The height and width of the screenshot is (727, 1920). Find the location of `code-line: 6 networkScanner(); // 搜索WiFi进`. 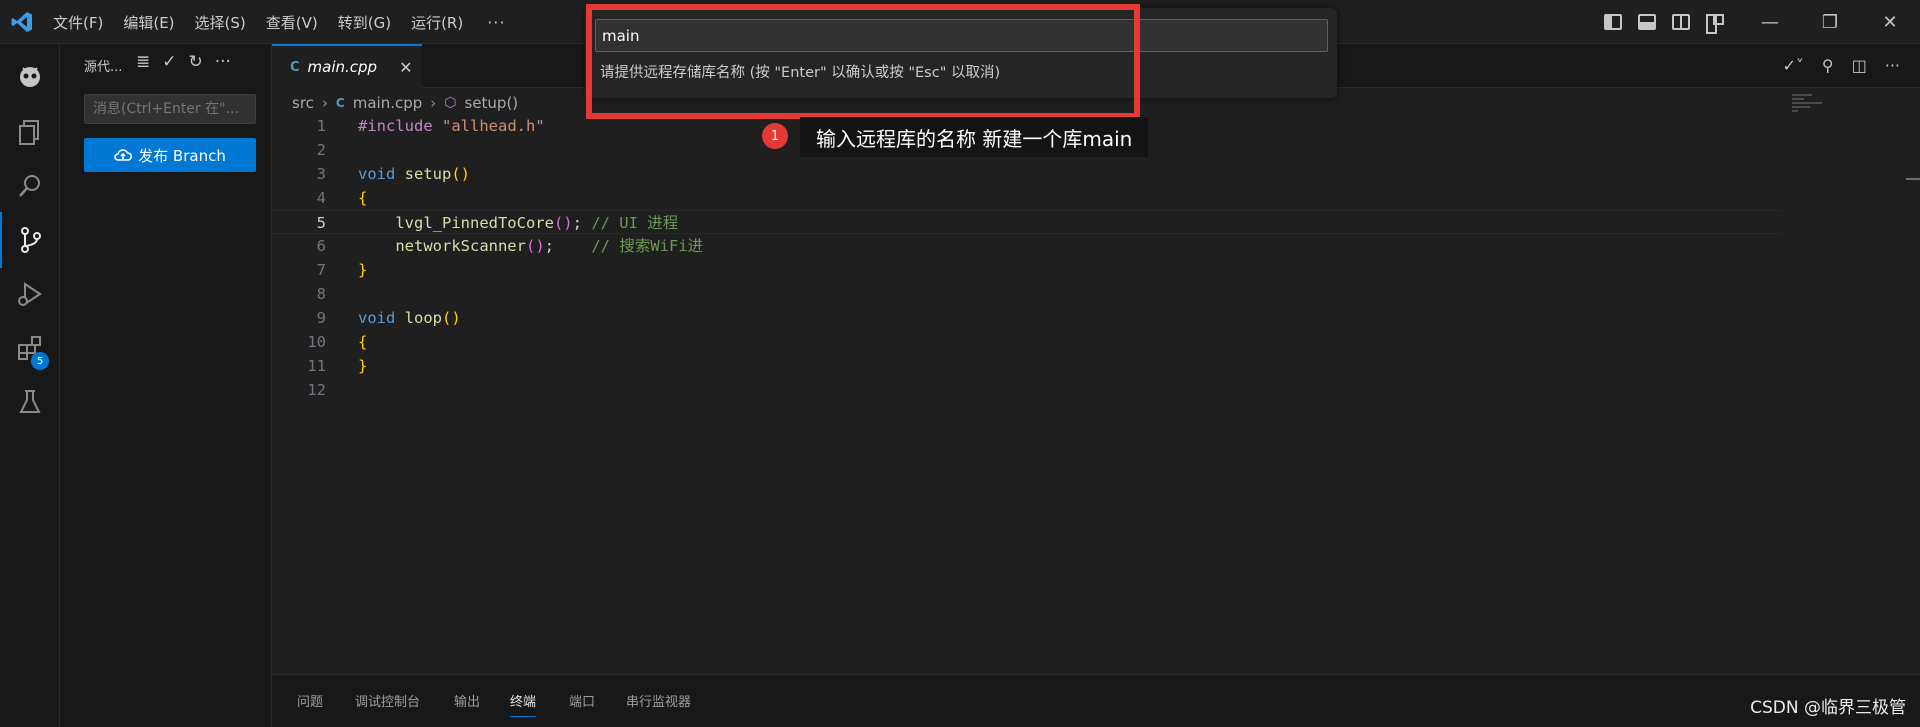

code-line: 6 networkScanner(); // 搜索WiFi进 is located at coordinates (1027, 246).